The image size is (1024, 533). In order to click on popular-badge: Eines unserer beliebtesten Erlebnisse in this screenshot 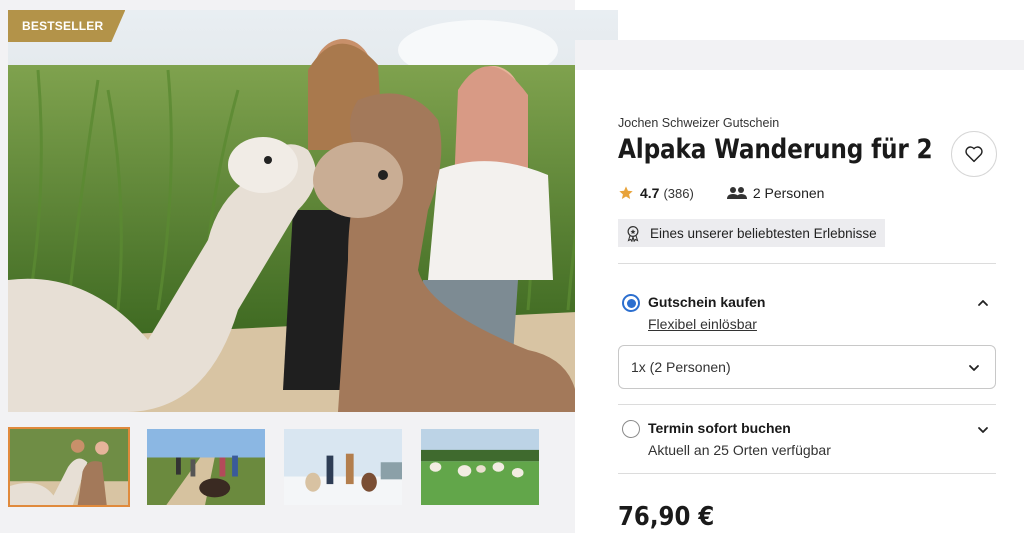, I will do `click(751, 233)`.